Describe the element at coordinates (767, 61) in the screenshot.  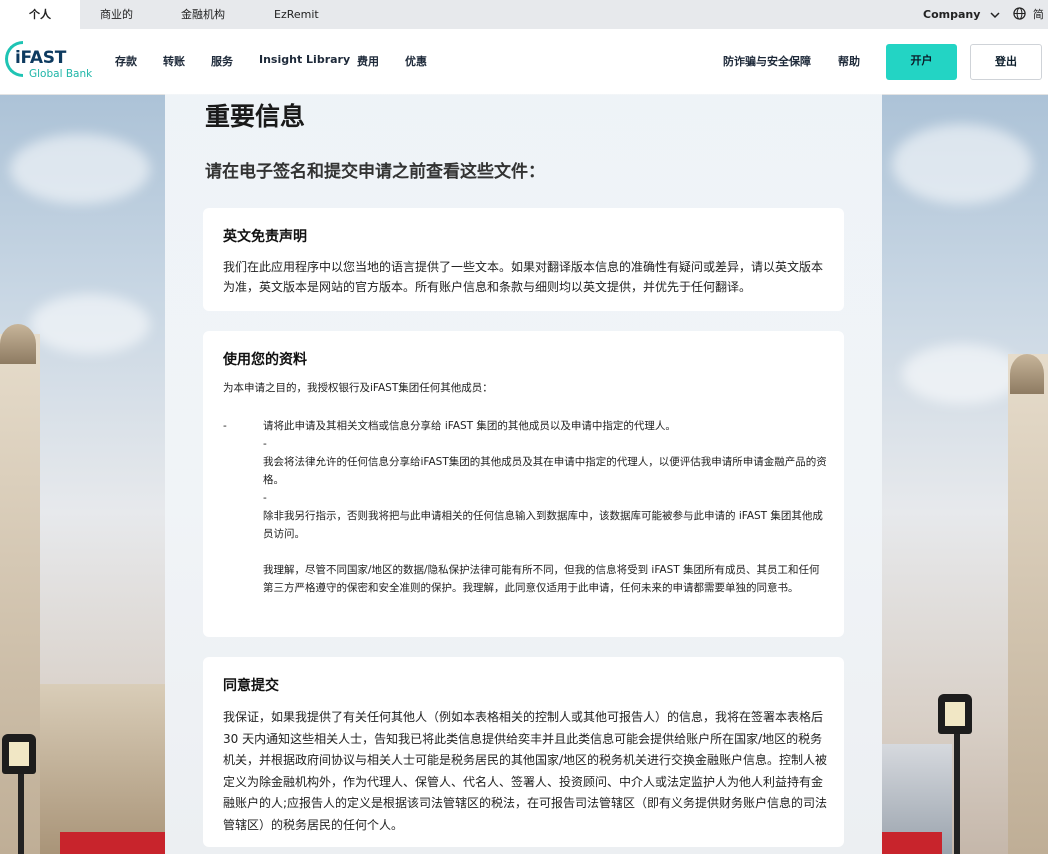
I see `nav-fraud-security: 防诈骗与安全保障` at that location.